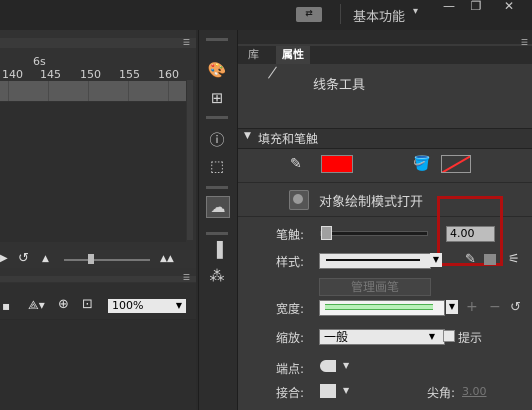 This screenshot has width=532, height=410. Describe the element at coordinates (422, 164) in the screenshot. I see `paint-bucket-icon: 🪣` at that location.